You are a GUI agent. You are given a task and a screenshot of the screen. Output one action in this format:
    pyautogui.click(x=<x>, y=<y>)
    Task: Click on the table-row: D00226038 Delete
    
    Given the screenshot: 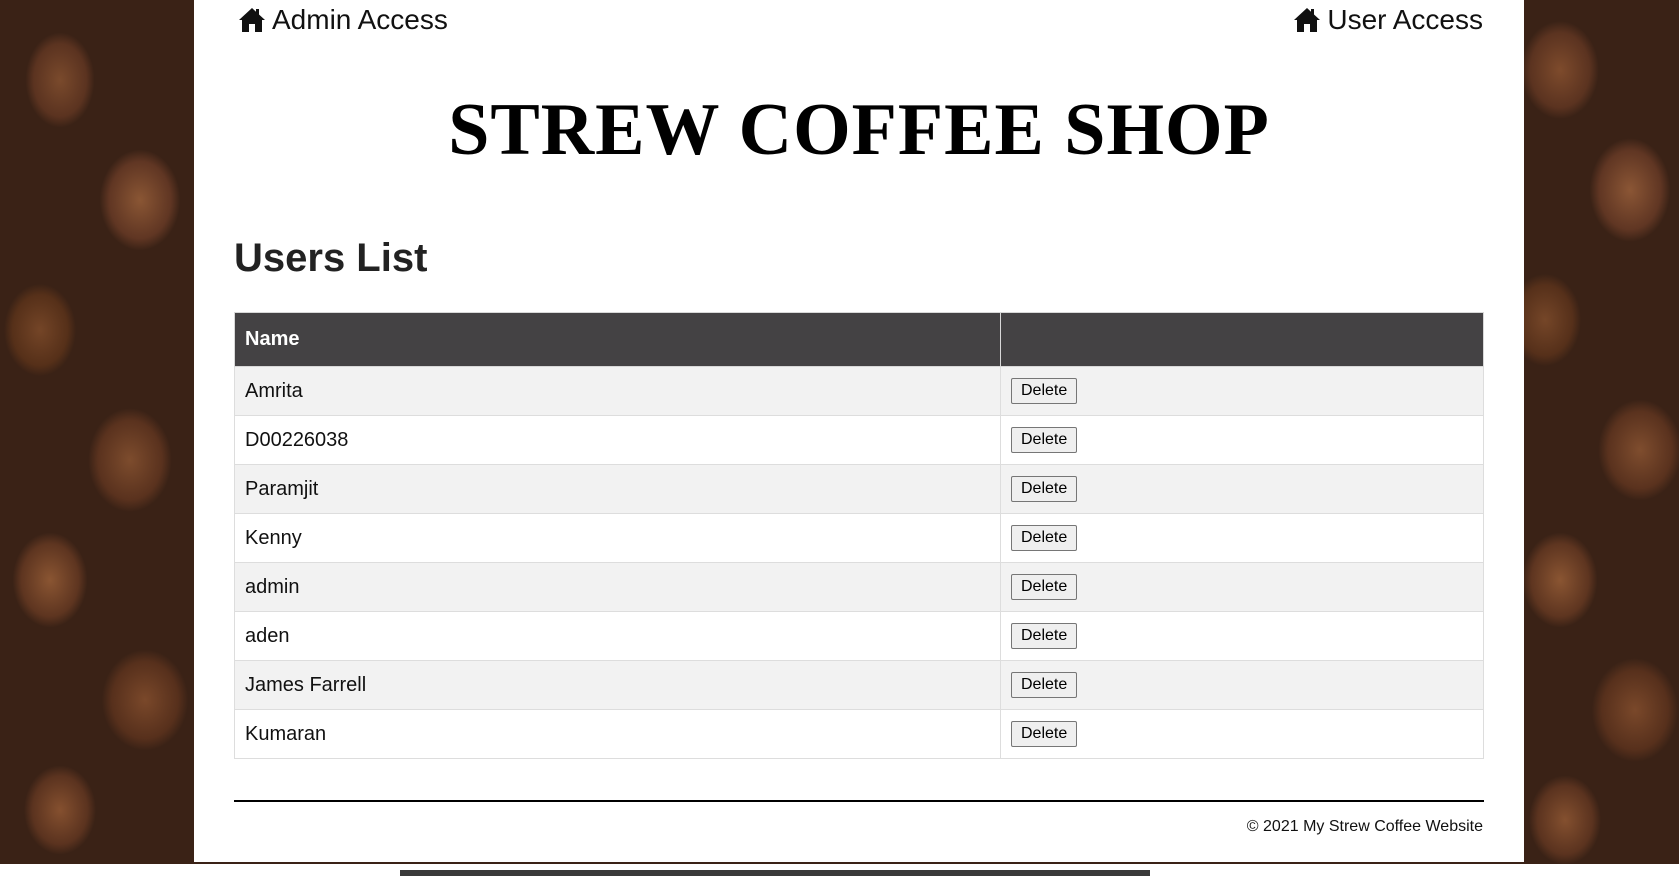 What is the action you would take?
    pyautogui.click(x=859, y=440)
    